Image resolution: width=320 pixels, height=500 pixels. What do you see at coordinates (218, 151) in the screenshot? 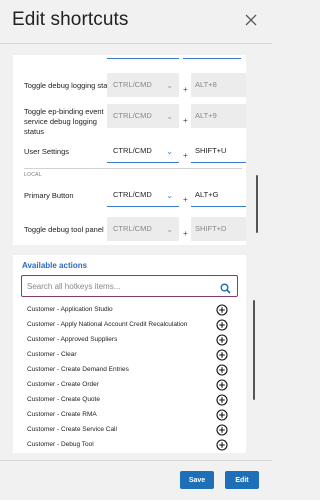
I see `key-field: SHIFT+U` at bounding box center [218, 151].